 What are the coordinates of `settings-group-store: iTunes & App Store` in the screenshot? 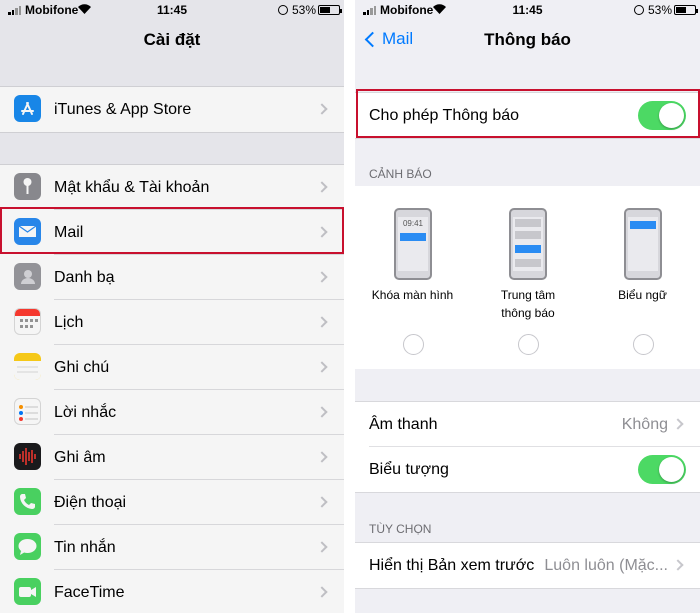 It's located at (172, 109).